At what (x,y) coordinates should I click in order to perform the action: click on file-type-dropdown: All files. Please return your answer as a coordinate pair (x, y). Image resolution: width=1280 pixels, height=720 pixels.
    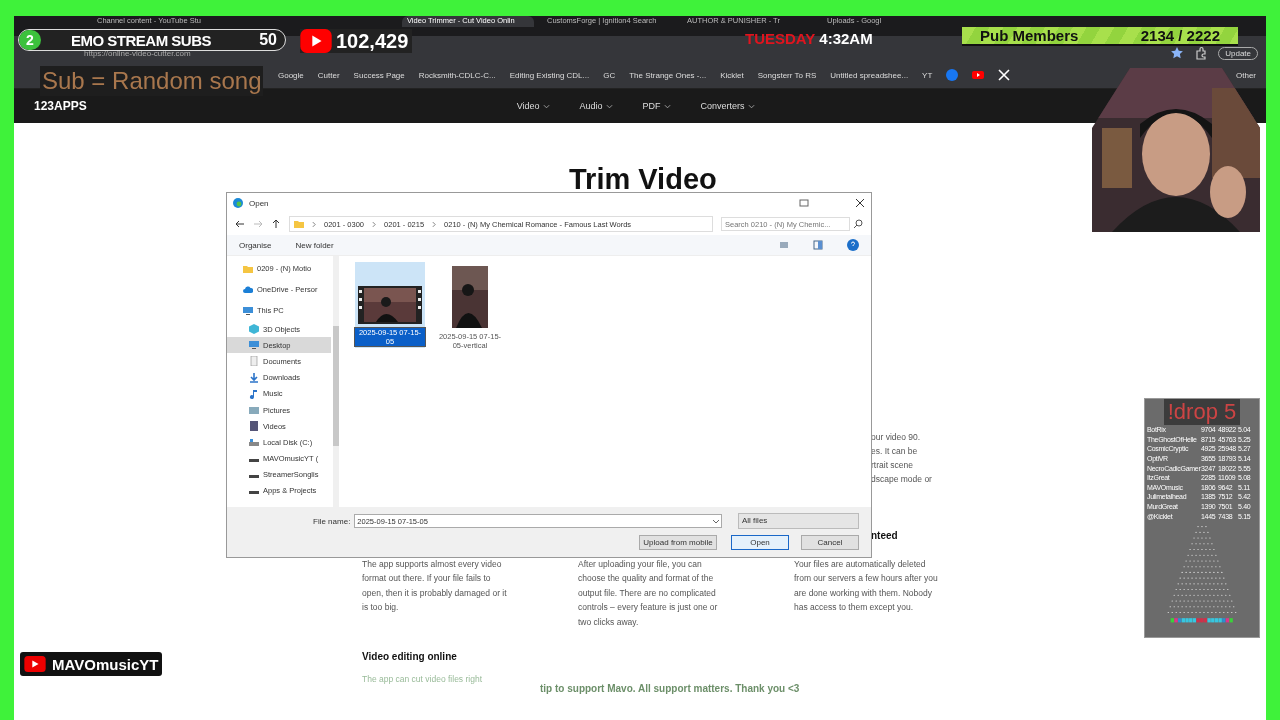
    Looking at the image, I should click on (798, 521).